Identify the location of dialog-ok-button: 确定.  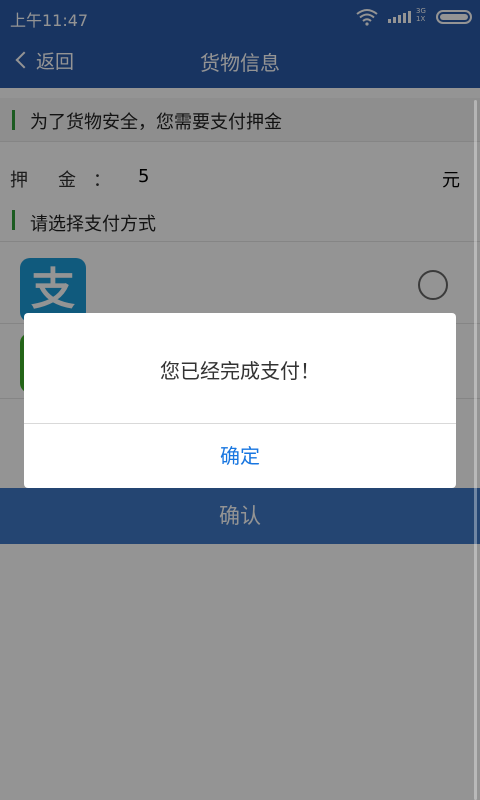
(240, 456).